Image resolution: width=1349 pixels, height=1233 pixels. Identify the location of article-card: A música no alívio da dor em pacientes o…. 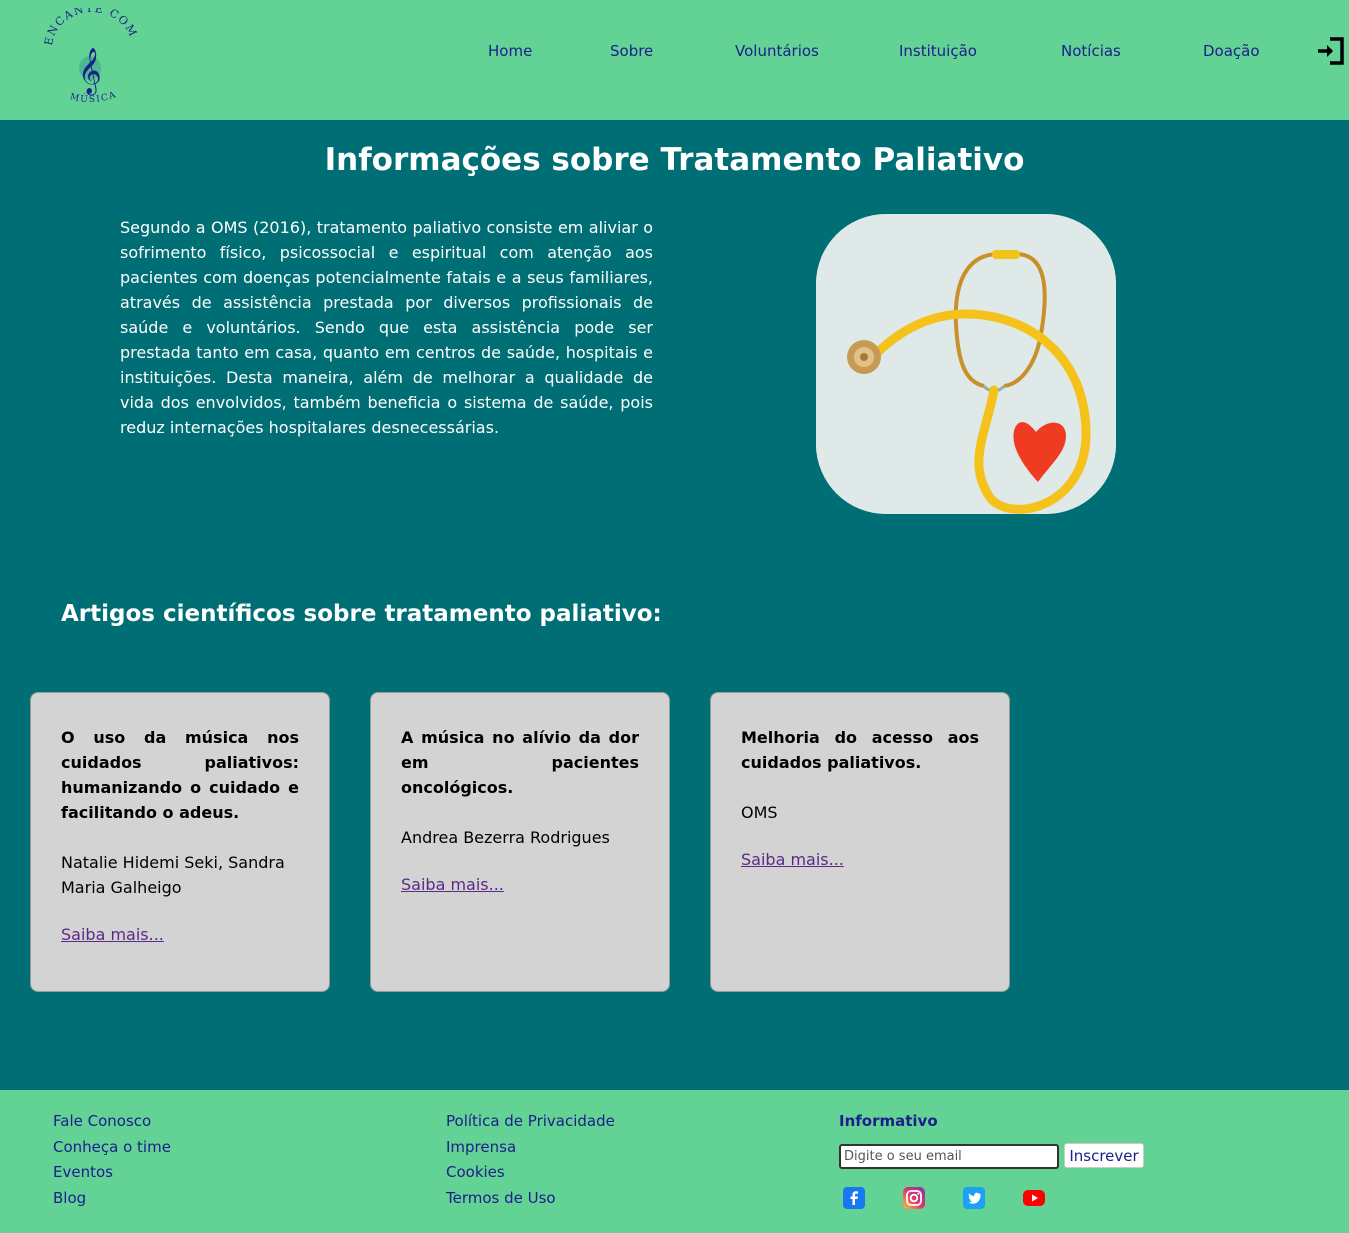
(520, 842).